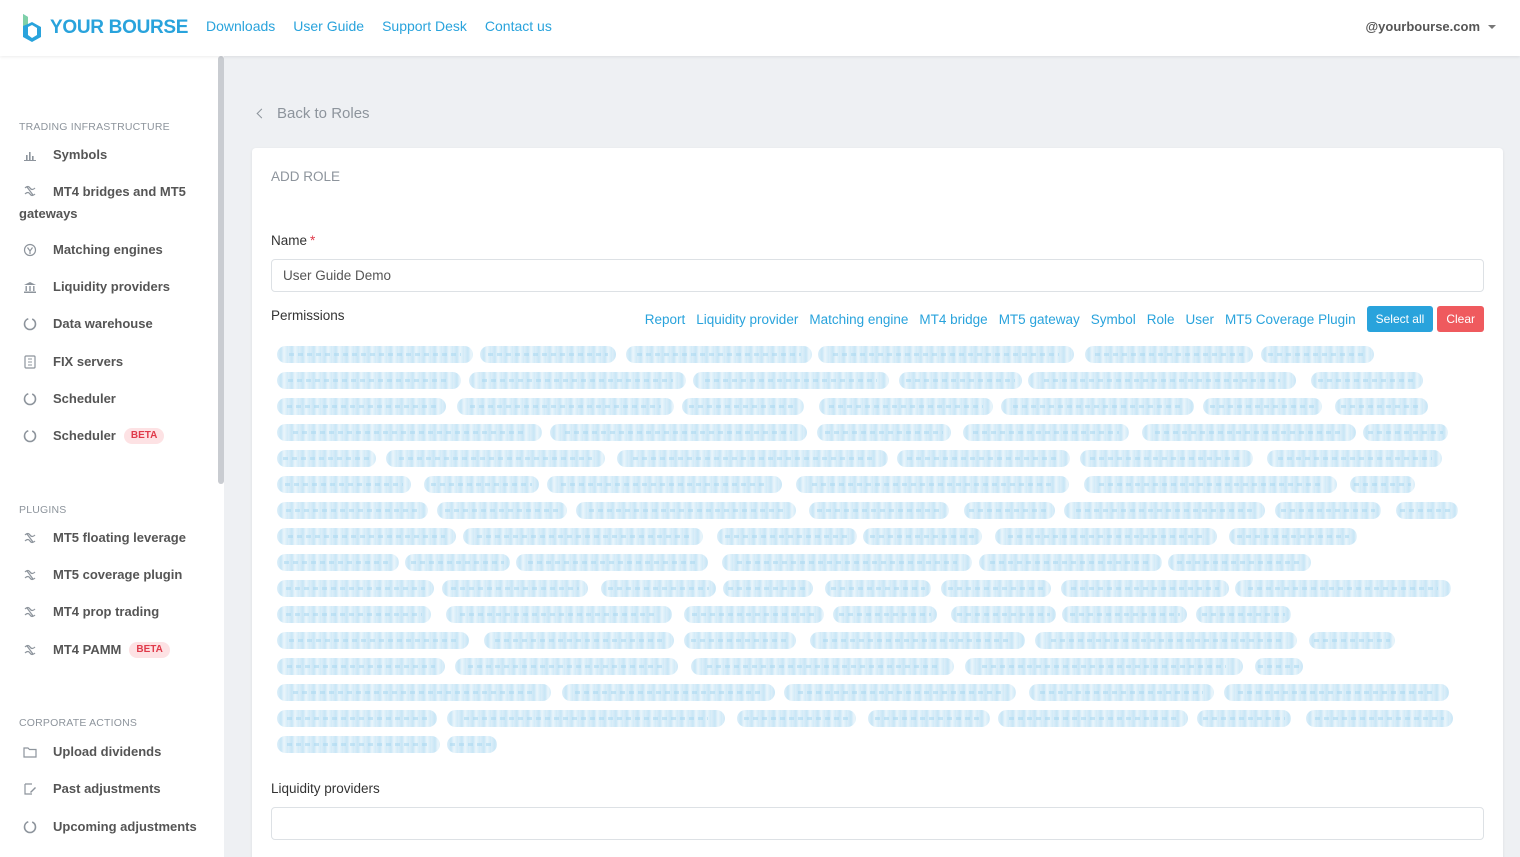 Image resolution: width=1520 pixels, height=857 pixels. Describe the element at coordinates (114, 287) in the screenshot. I see `sidebar-item-liquidity-providers: Liquidity providers` at that location.